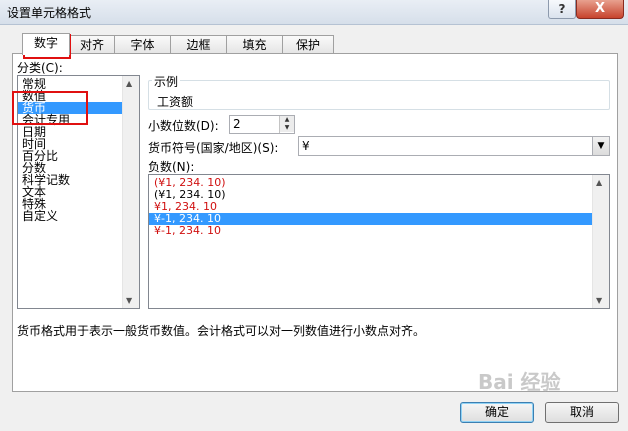 This screenshot has width=628, height=431. Describe the element at coordinates (213, 148) in the screenshot. I see `currency-symbol-label: 货币符号(国家/地区)(S):` at that location.